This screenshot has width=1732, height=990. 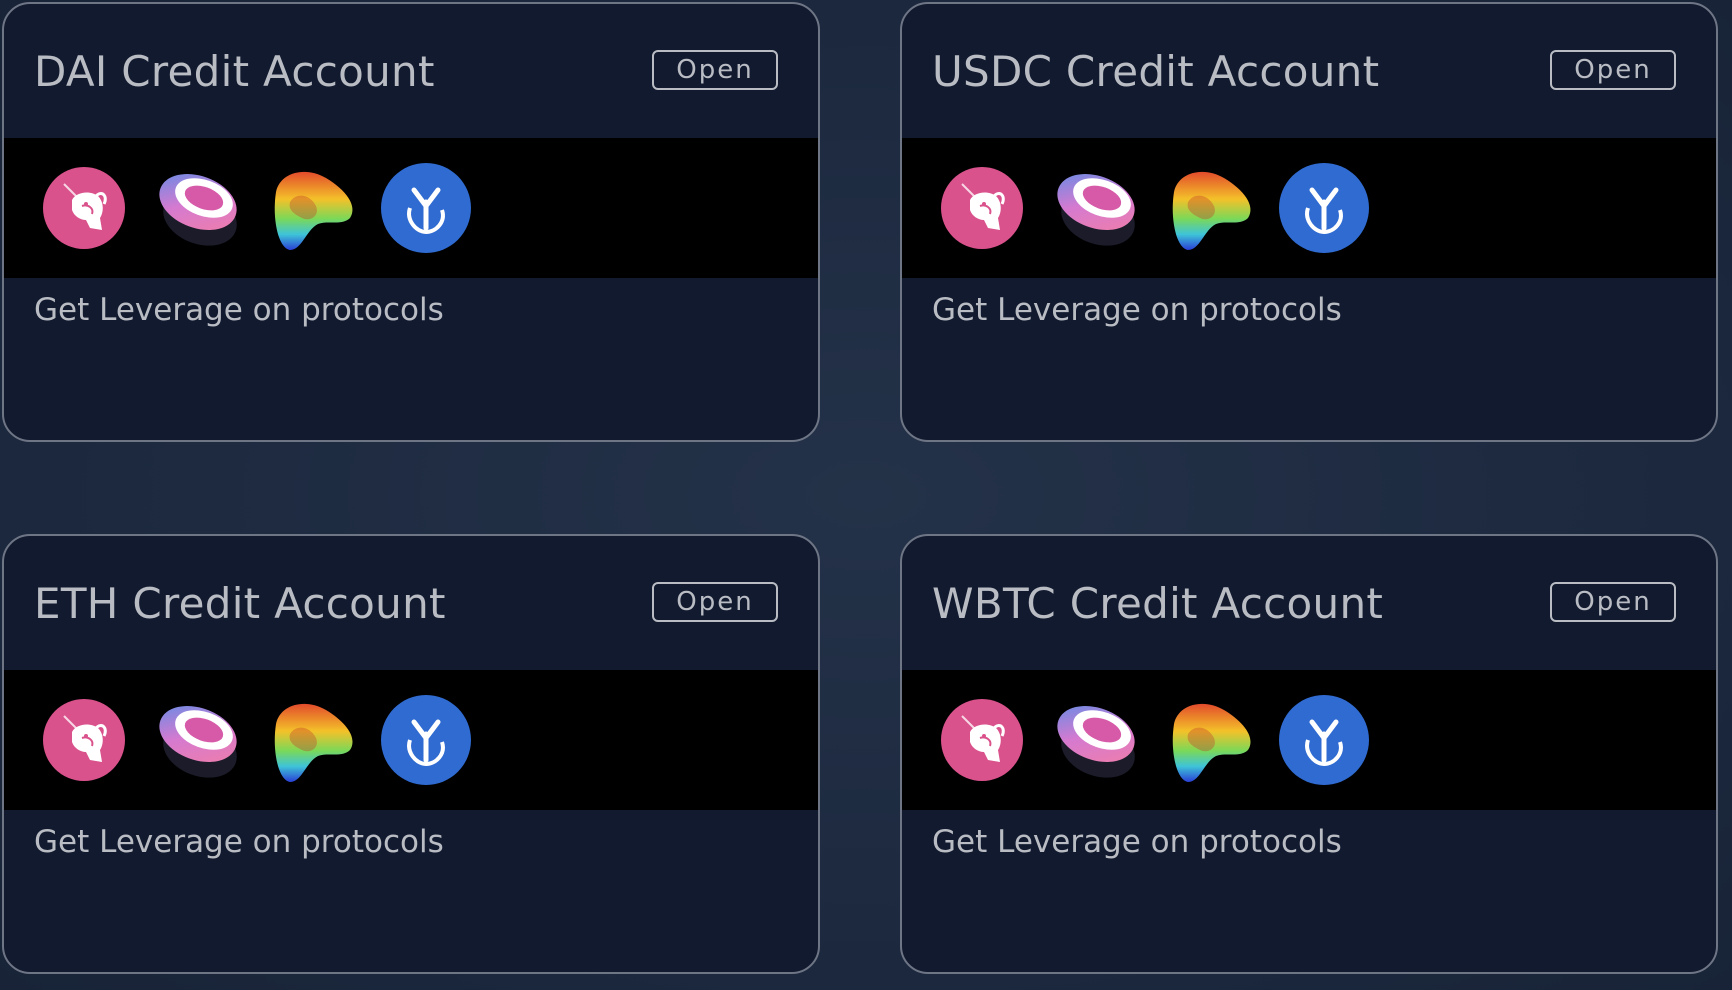 What do you see at coordinates (240, 603) in the screenshot?
I see `card-title: ETH Credit Account` at bounding box center [240, 603].